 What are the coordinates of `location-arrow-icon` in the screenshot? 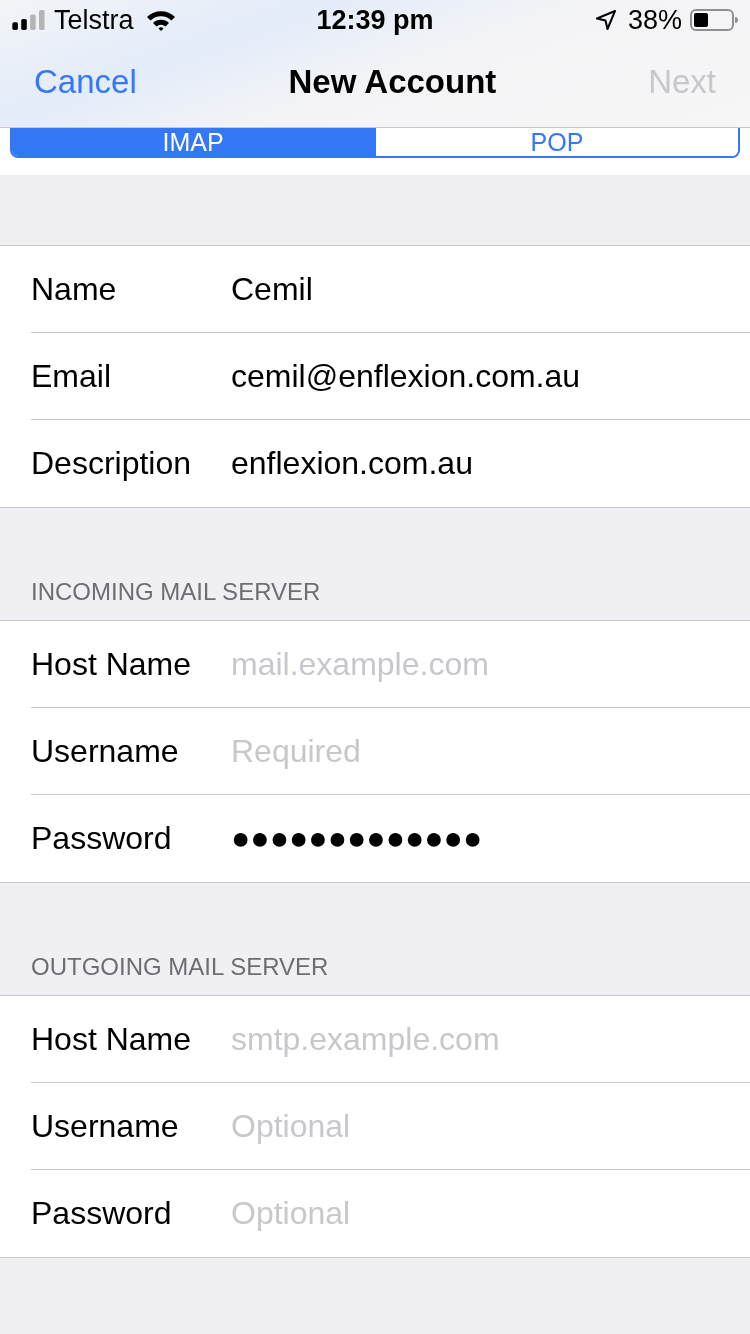 It's located at (605, 20).